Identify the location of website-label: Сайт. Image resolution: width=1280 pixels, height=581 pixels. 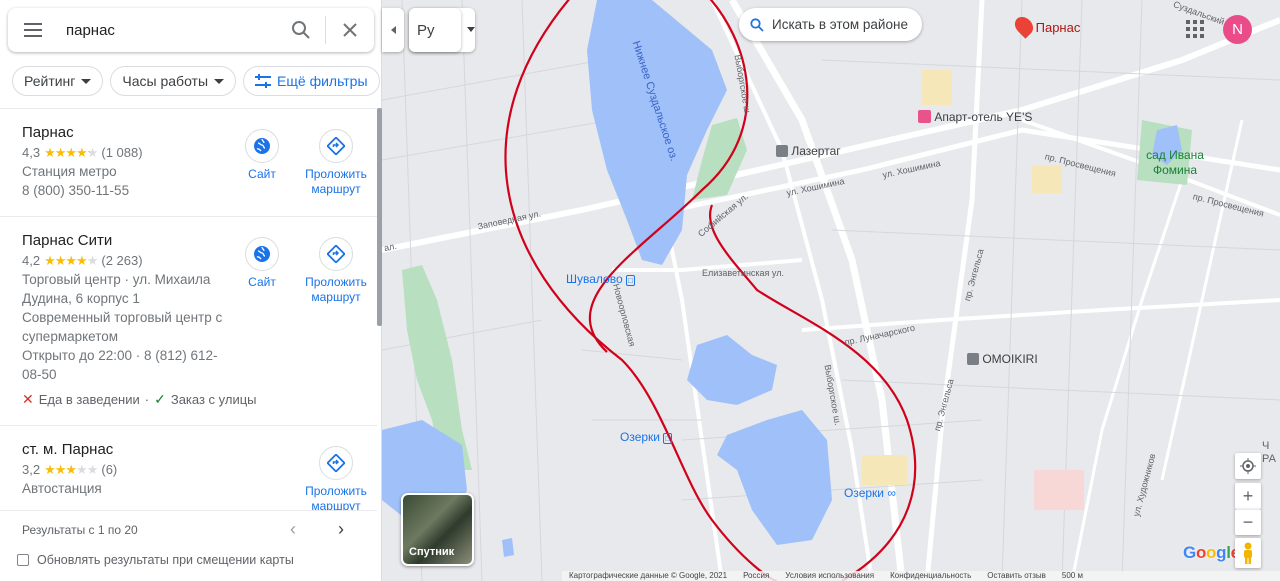
(262, 174).